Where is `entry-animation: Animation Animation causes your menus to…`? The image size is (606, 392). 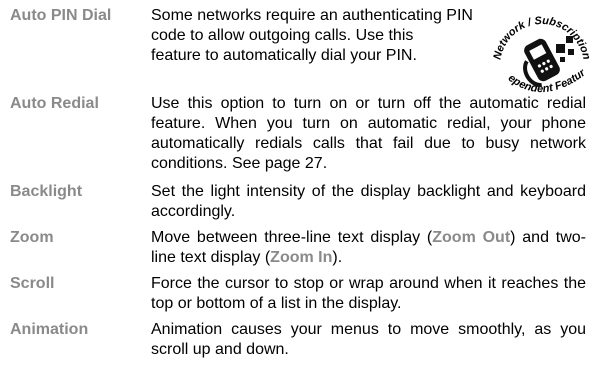 entry-animation: Animation Animation causes your menus to… is located at coordinates (303, 341).